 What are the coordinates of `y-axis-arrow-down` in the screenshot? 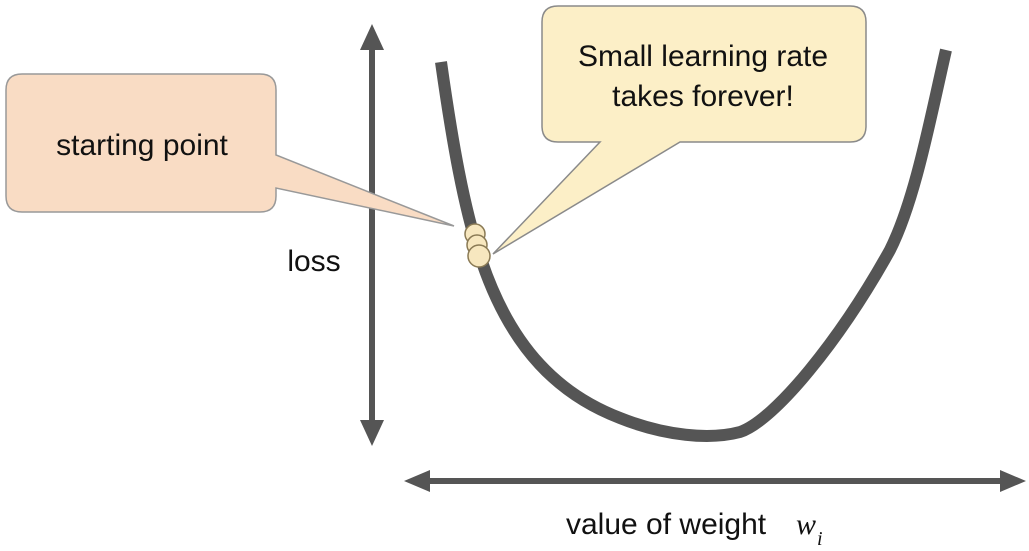 It's located at (372, 433).